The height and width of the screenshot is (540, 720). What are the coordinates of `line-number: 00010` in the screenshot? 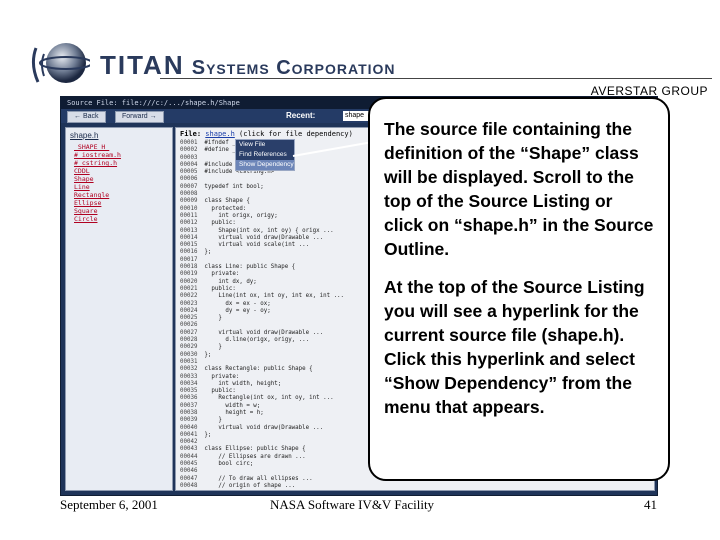 It's located at (189, 208).